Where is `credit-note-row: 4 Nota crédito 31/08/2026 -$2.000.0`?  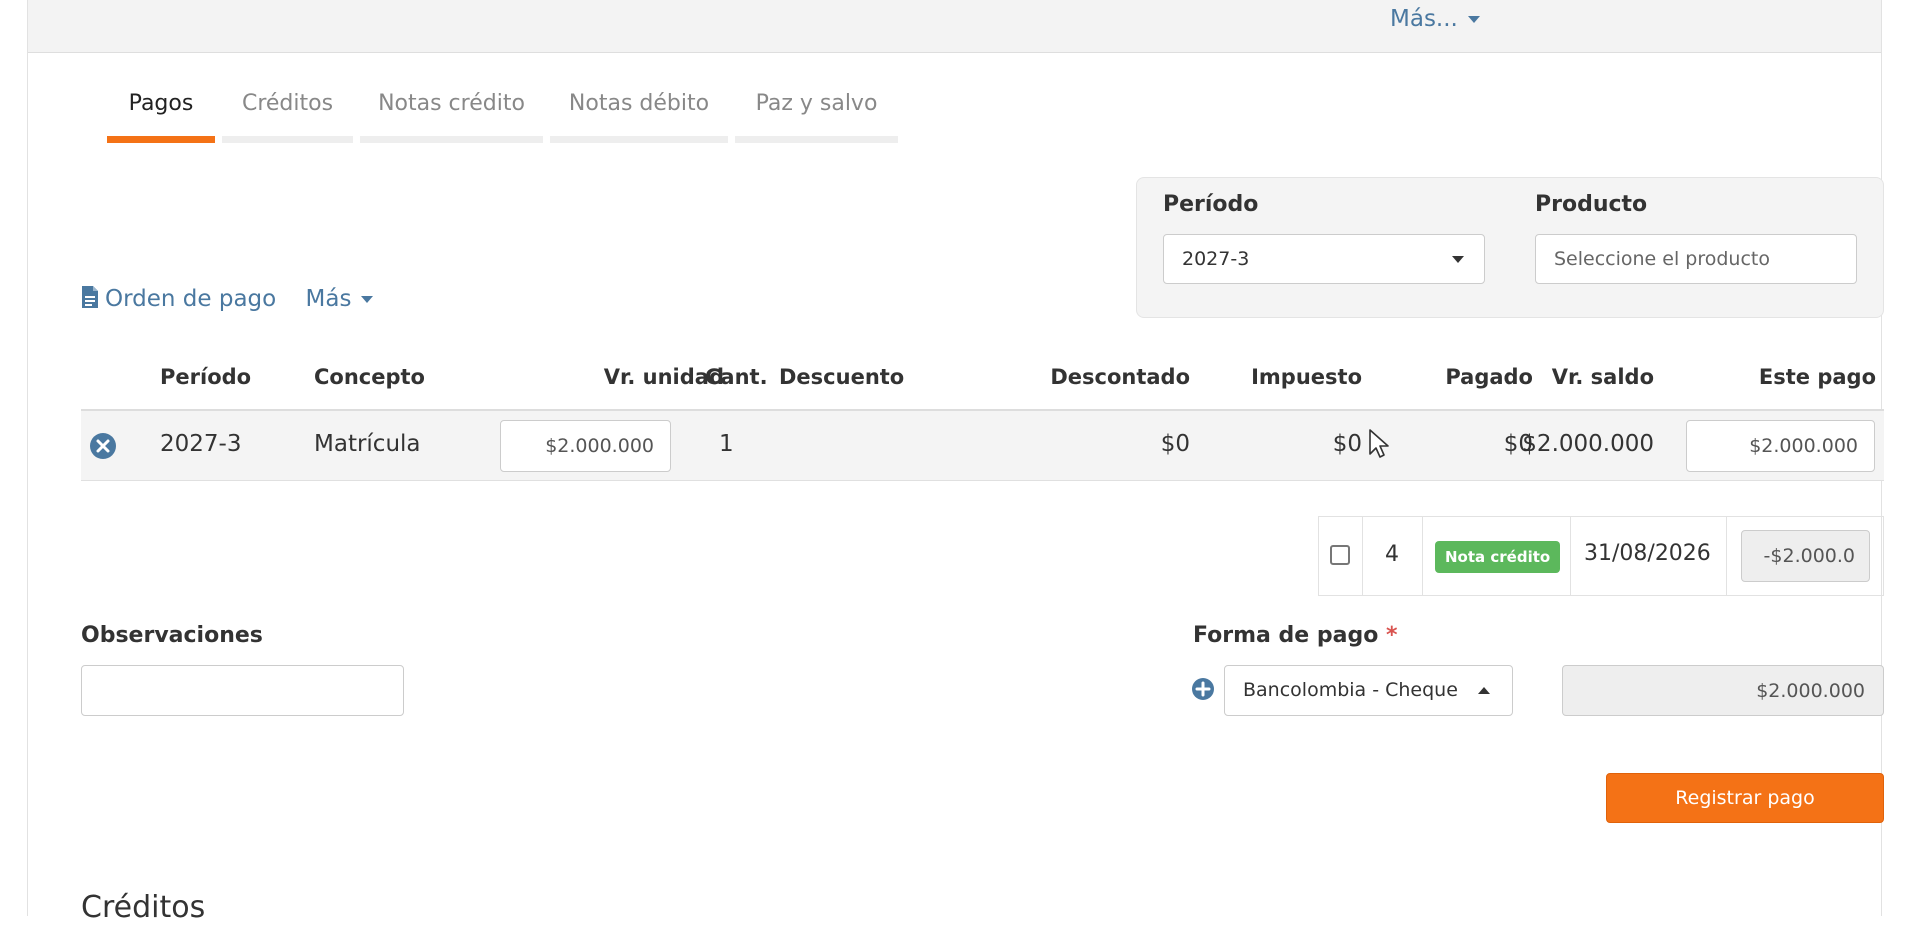
credit-note-row: 4 Nota crédito 31/08/2026 -$2.000.0 is located at coordinates (1601, 556).